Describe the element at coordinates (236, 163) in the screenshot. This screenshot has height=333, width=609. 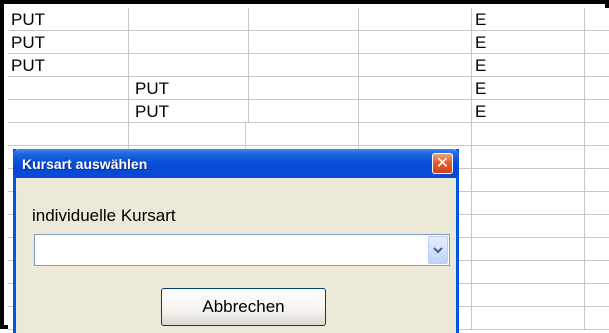
I see `dialog-titlebar: Kursart auswählen ✕` at that location.